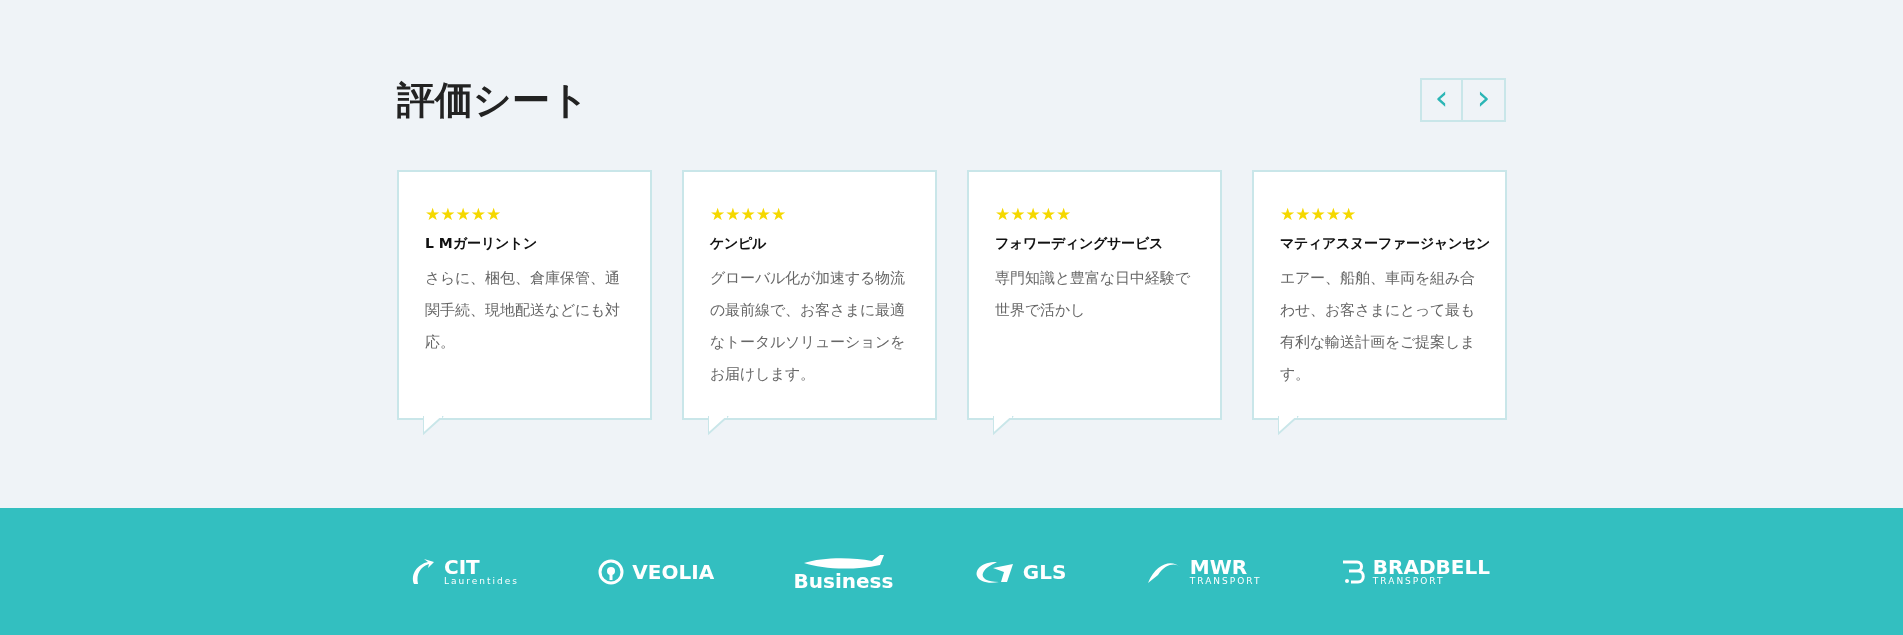  Describe the element at coordinates (1441, 100) in the screenshot. I see `previous-button: ‹` at that location.